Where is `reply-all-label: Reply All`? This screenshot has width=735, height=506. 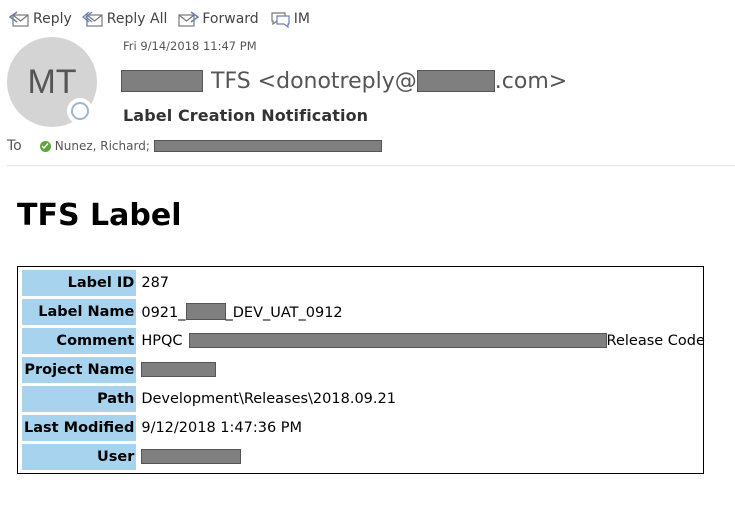 reply-all-label: Reply All is located at coordinates (137, 19).